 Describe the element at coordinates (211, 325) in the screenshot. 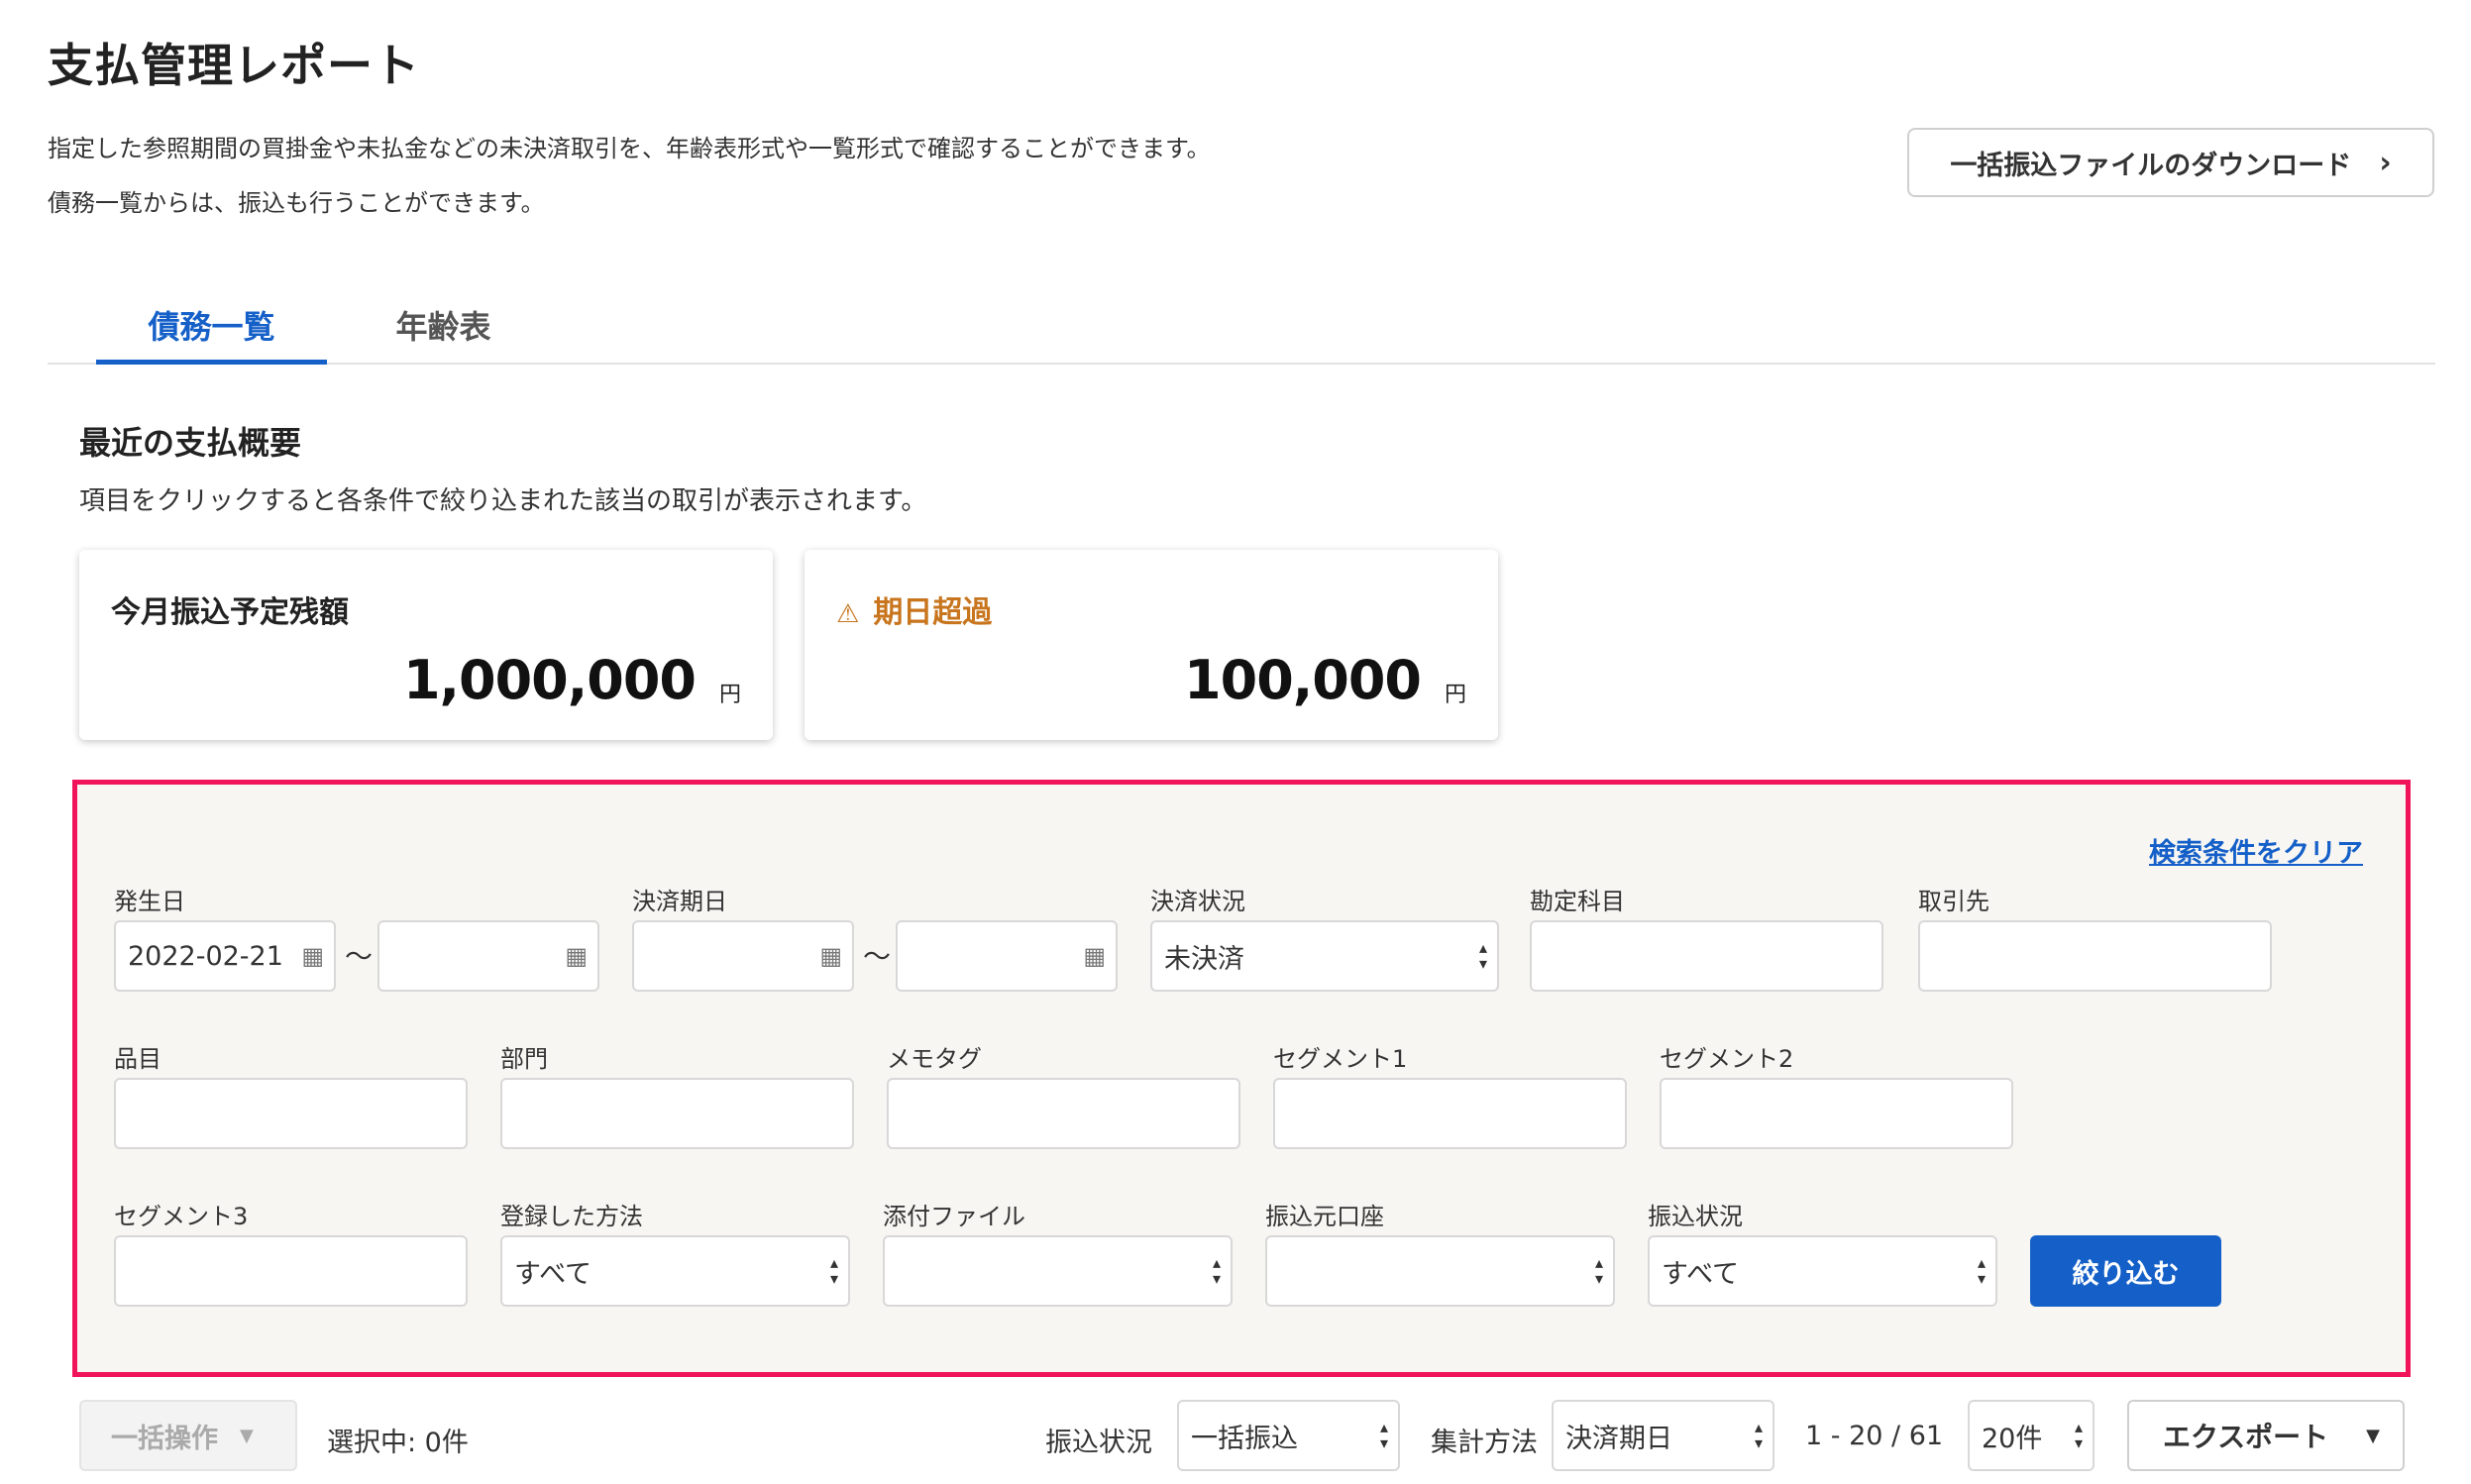

I see `tab-debt-list: 債務一覧` at that location.